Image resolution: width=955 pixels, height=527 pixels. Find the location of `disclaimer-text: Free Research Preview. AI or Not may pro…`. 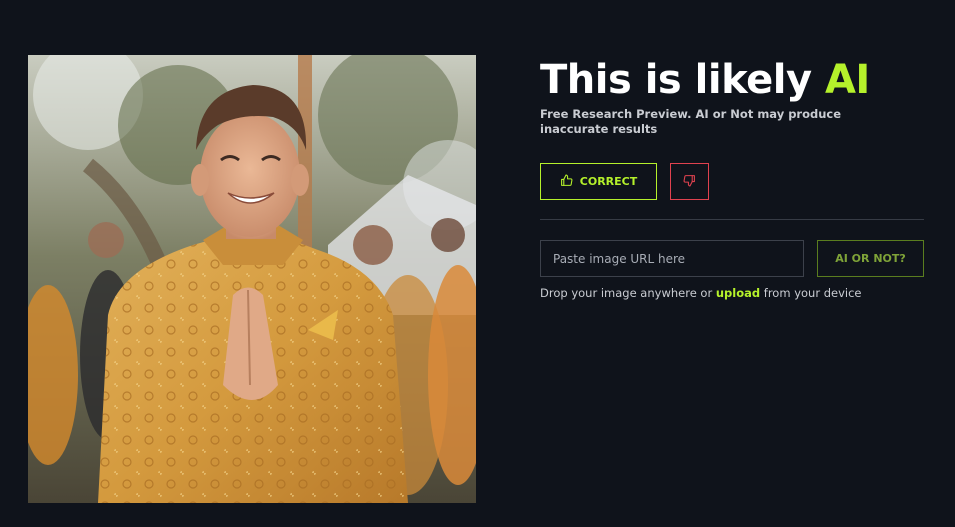

disclaimer-text: Free Research Preview. AI or Not may pro… is located at coordinates (691, 121).